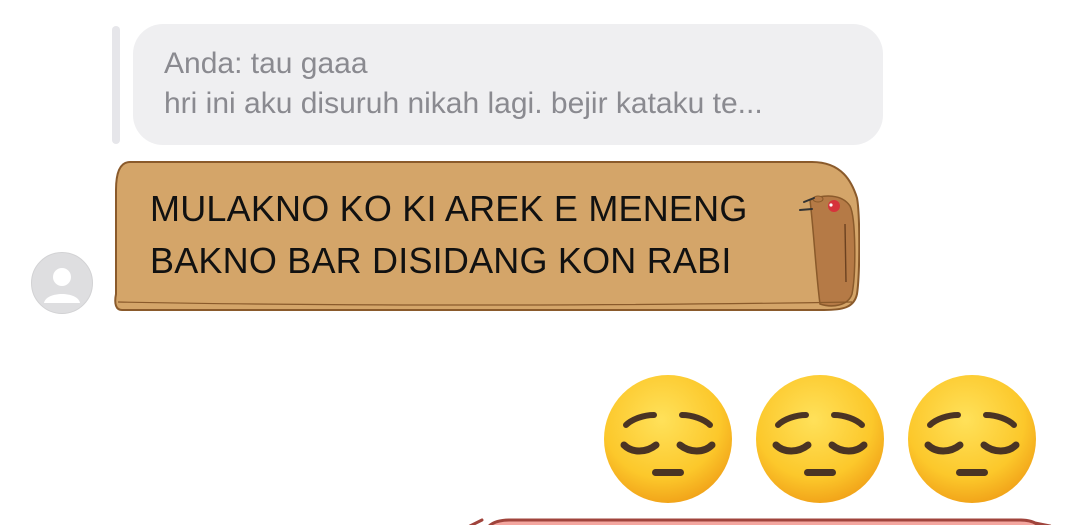 This screenshot has height=525, width=1080. Describe the element at coordinates (62, 285) in the screenshot. I see `default-avatar-icon` at that location.